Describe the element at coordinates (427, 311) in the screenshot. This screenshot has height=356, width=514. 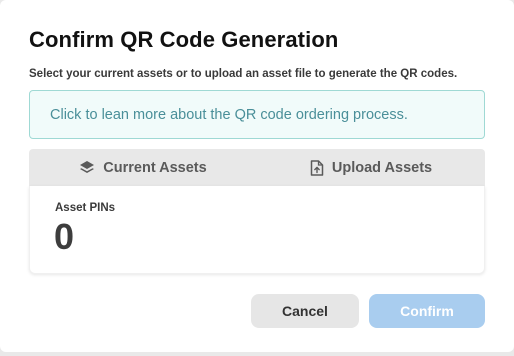
I see `confirm-button: Confirm` at that location.